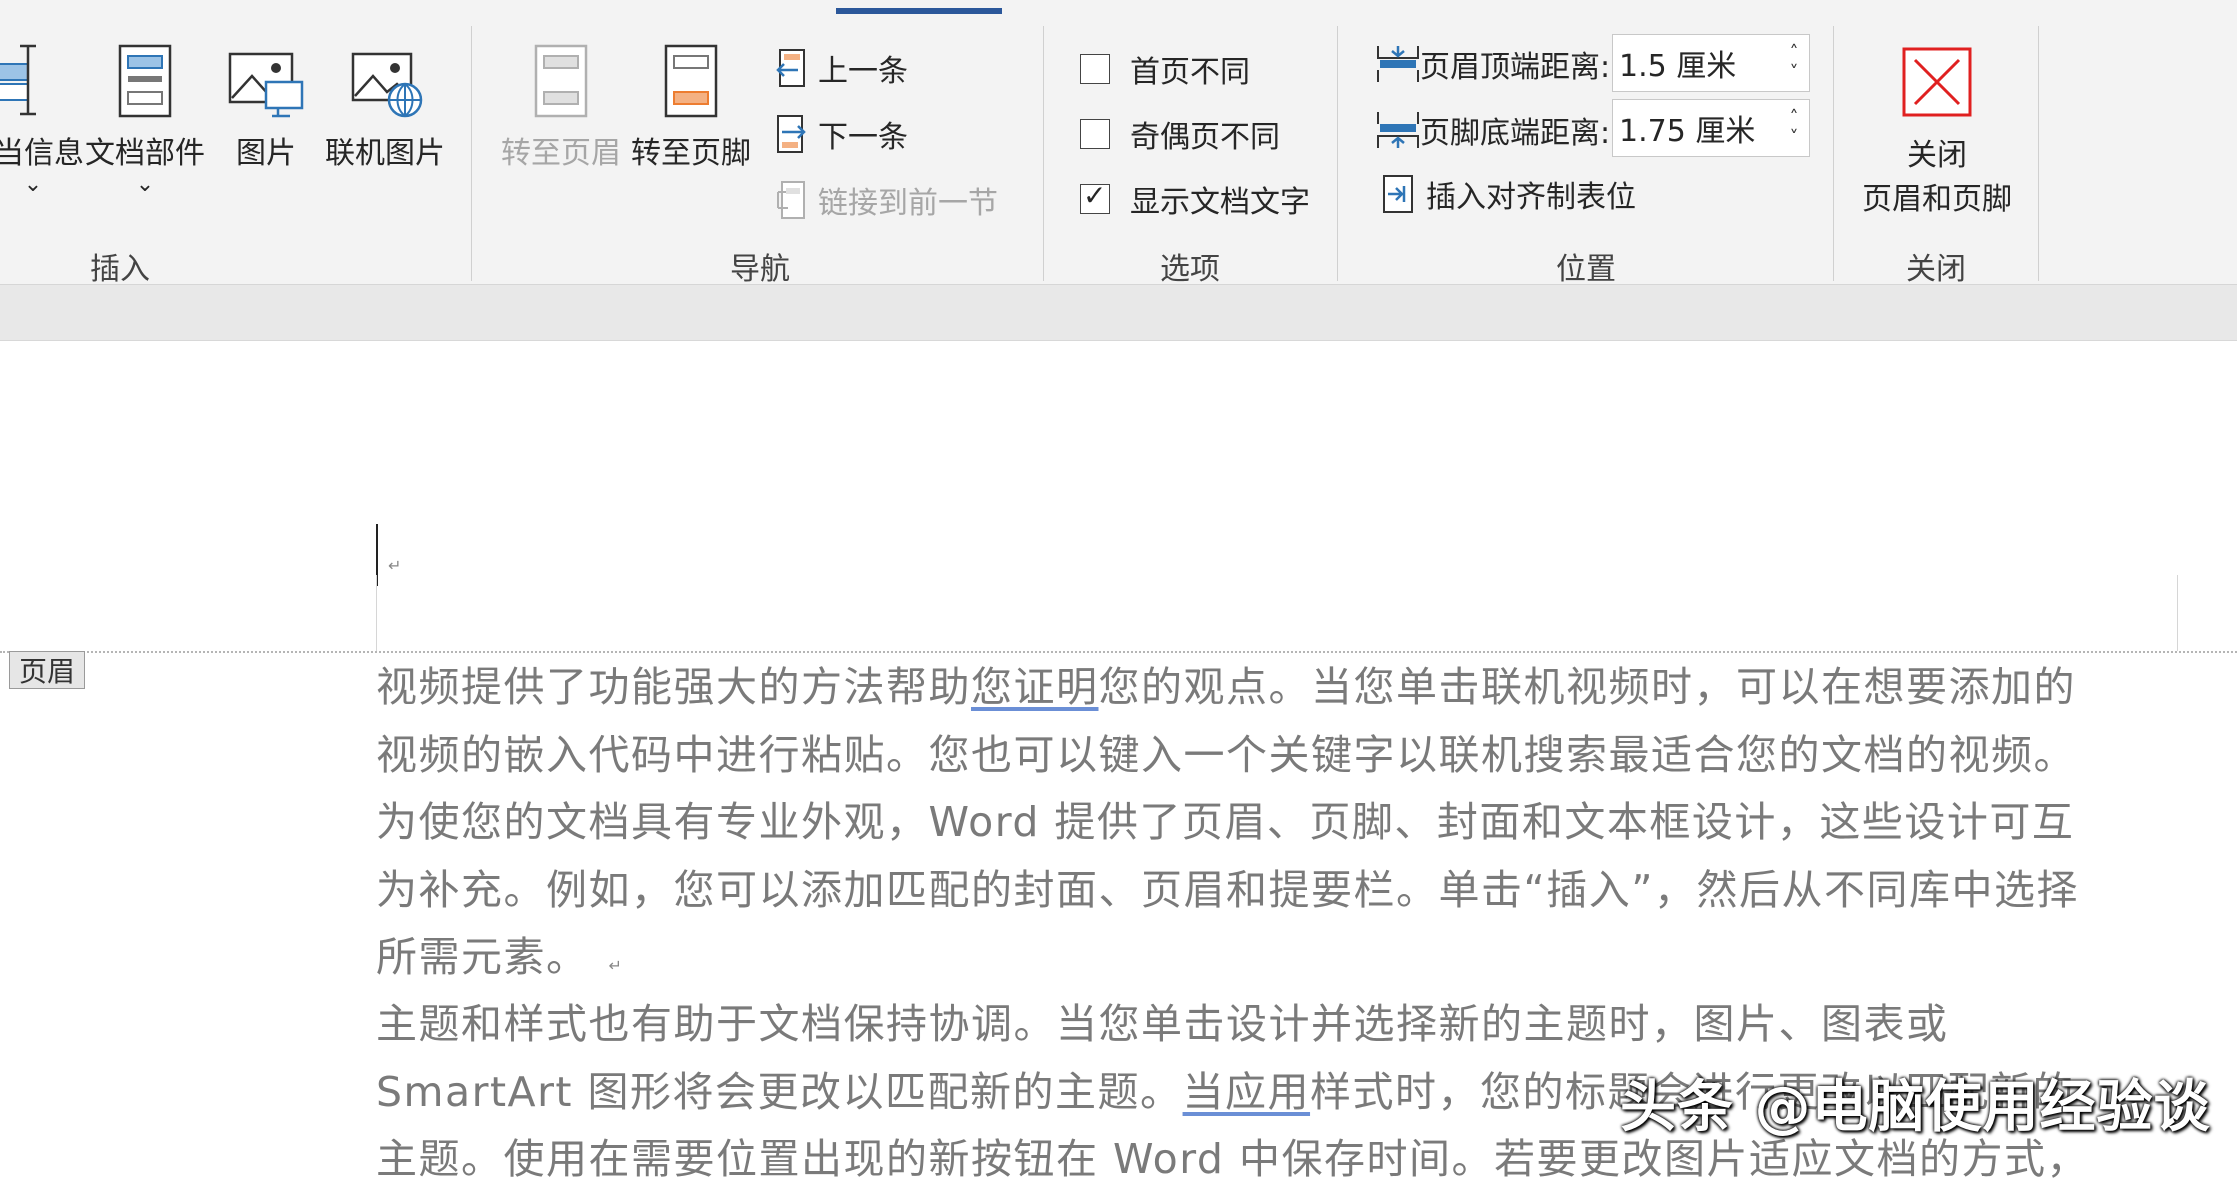 Image resolution: width=2237 pixels, height=1194 pixels. I want to click on picture-button: 图片, so click(266, 107).